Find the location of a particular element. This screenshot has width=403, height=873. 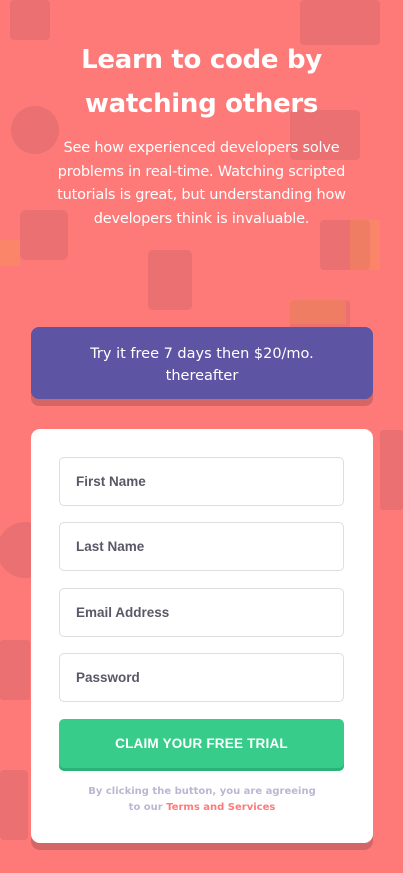

hero-description-line-4: developers think is invaluable. is located at coordinates (201, 218).